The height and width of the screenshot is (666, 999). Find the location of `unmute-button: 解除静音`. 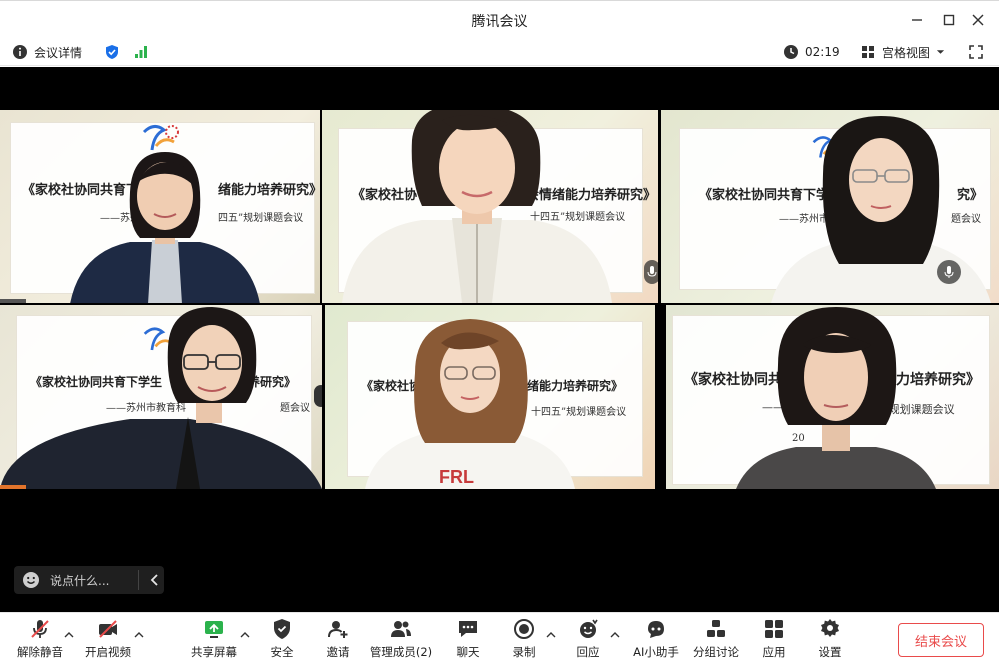

unmute-button: 解除静音 is located at coordinates (40, 640).